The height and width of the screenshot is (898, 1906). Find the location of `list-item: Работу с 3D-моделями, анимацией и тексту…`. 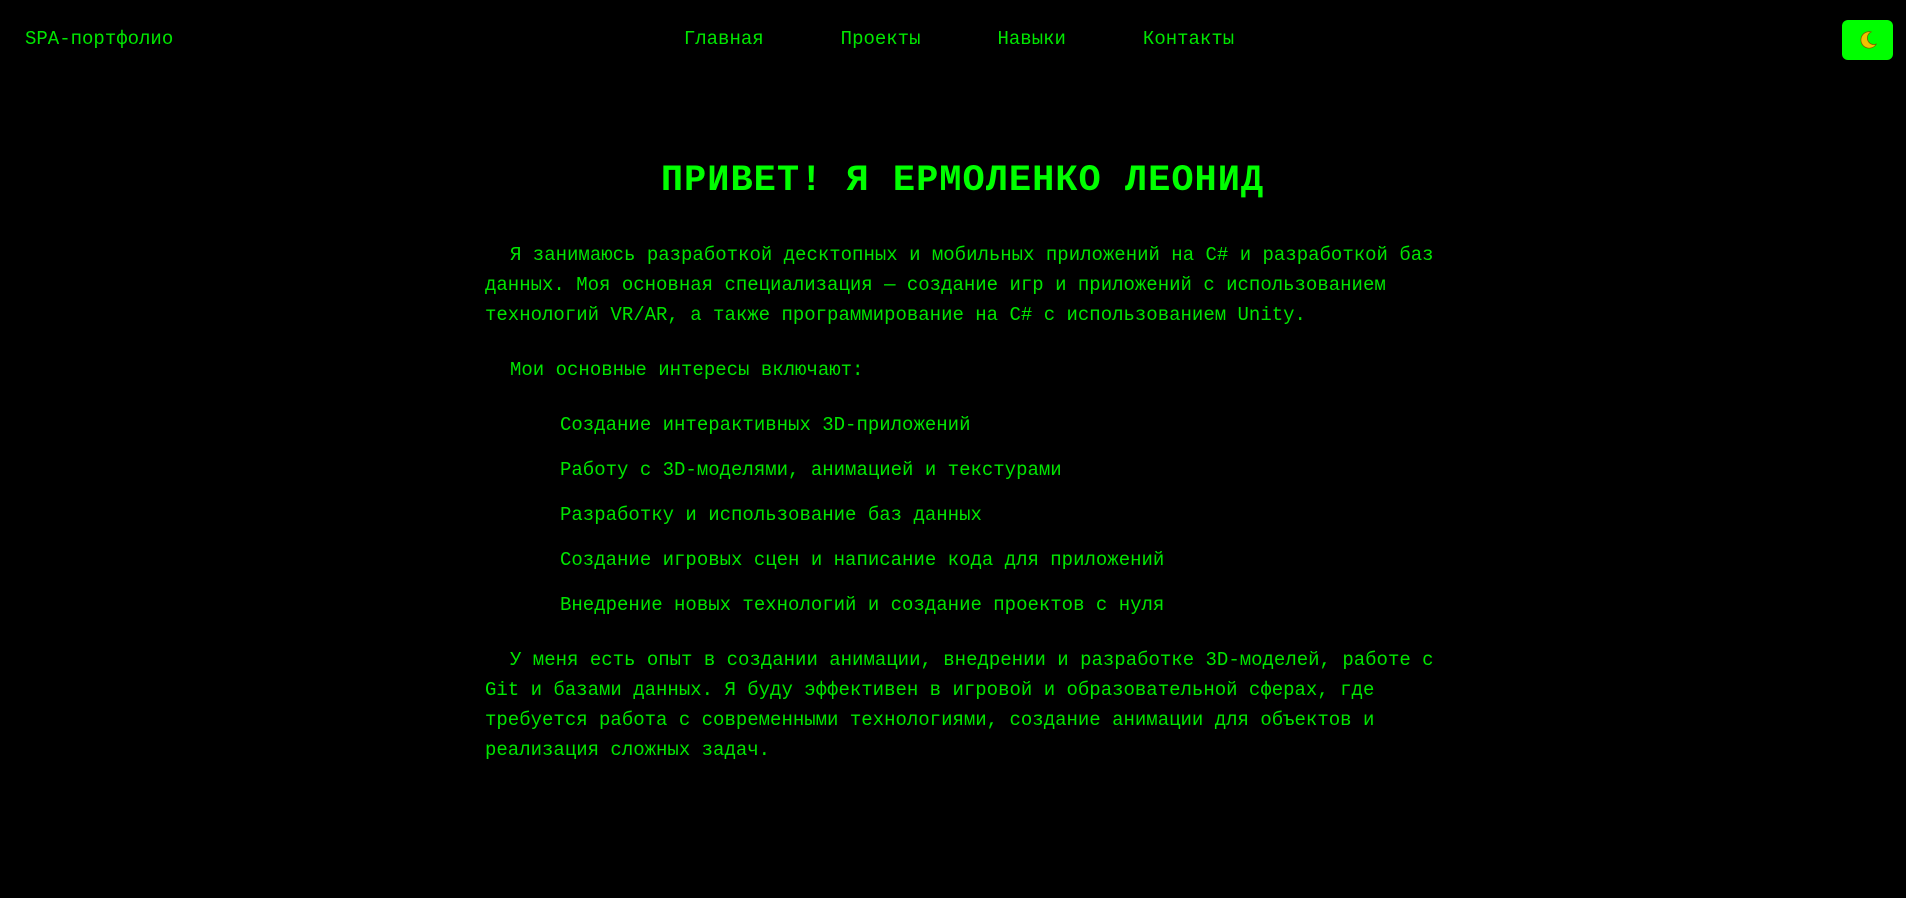

list-item: Работу с 3D-моделями, анимацией и тексту… is located at coordinates (811, 470).